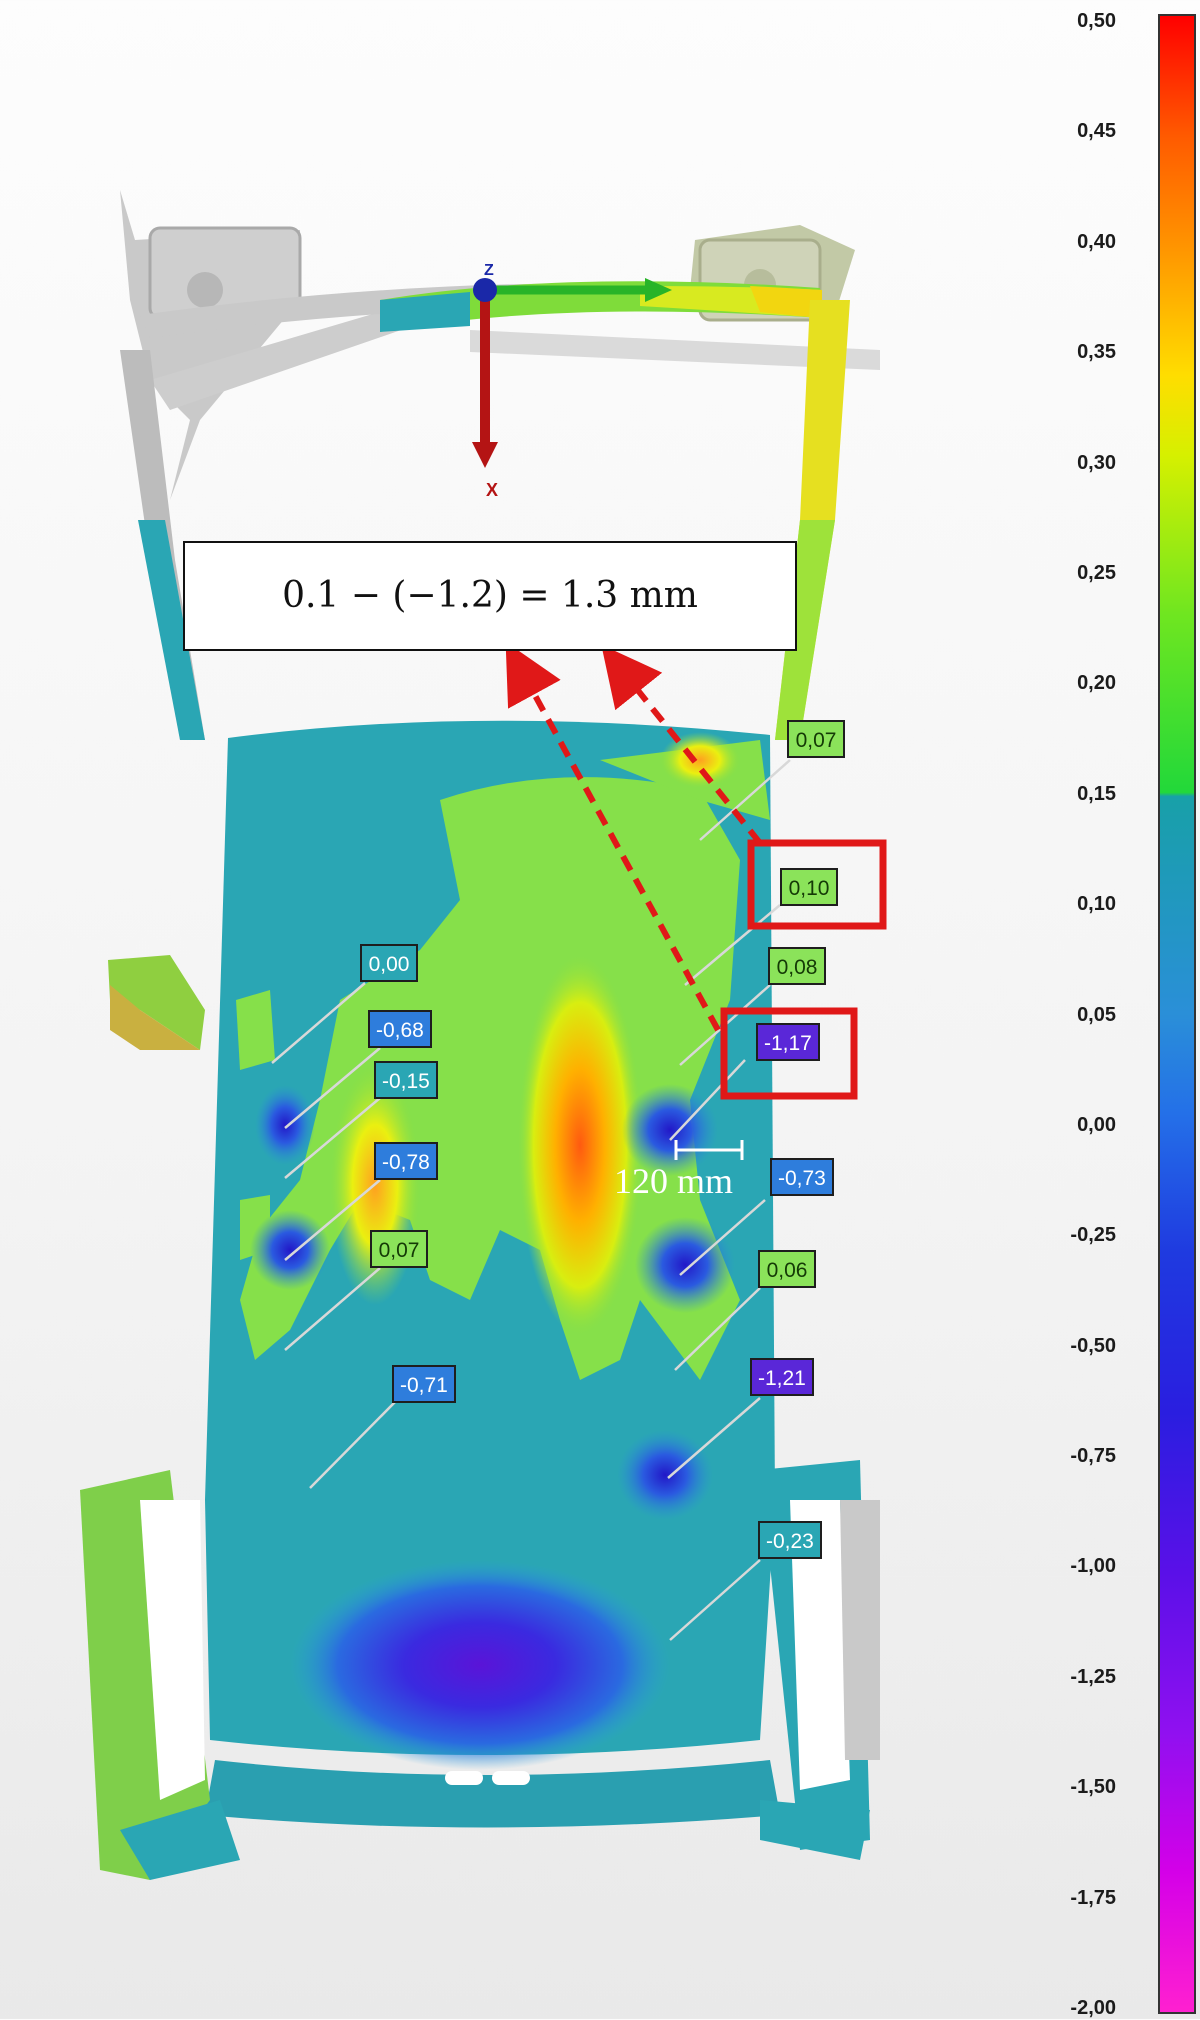 The width and height of the screenshot is (1200, 2020). I want to click on deviation-label: 0,08, so click(797, 966).